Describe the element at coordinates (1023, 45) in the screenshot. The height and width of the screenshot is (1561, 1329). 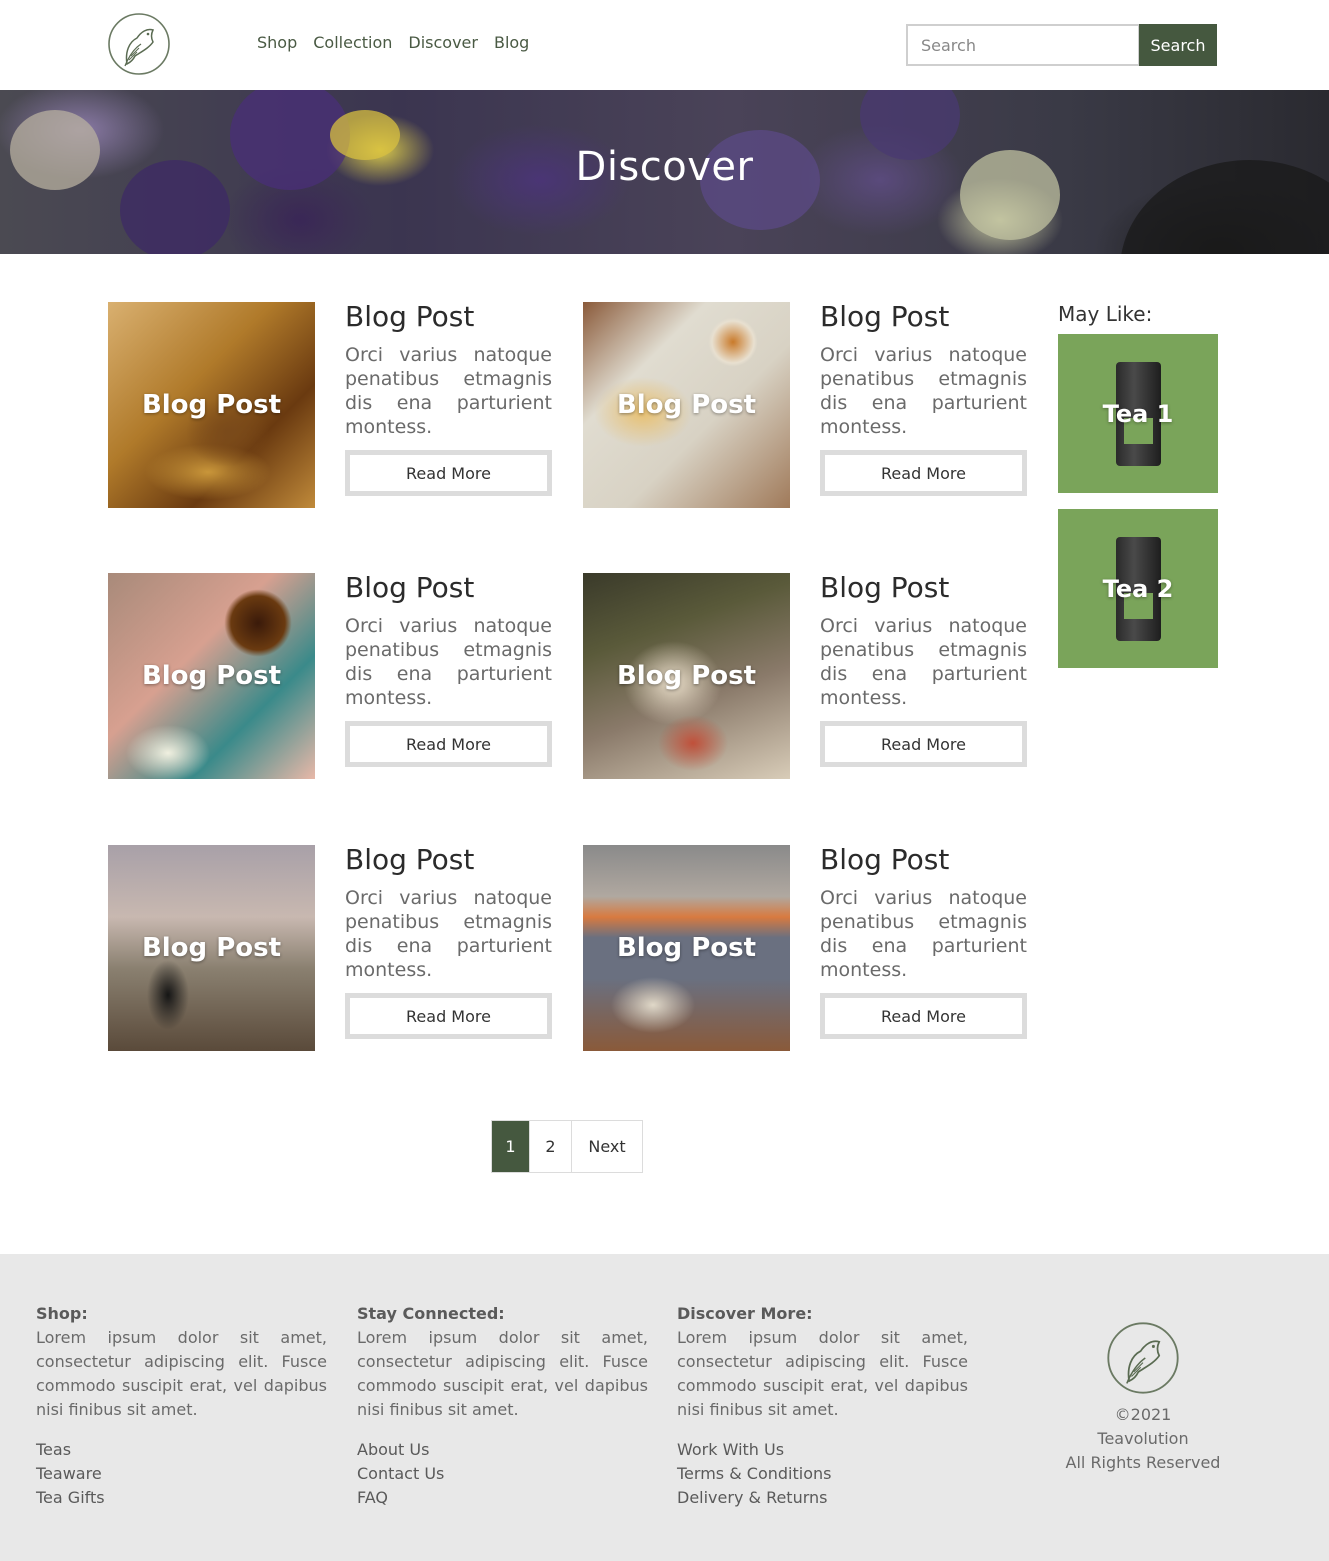
I see `search-input` at that location.